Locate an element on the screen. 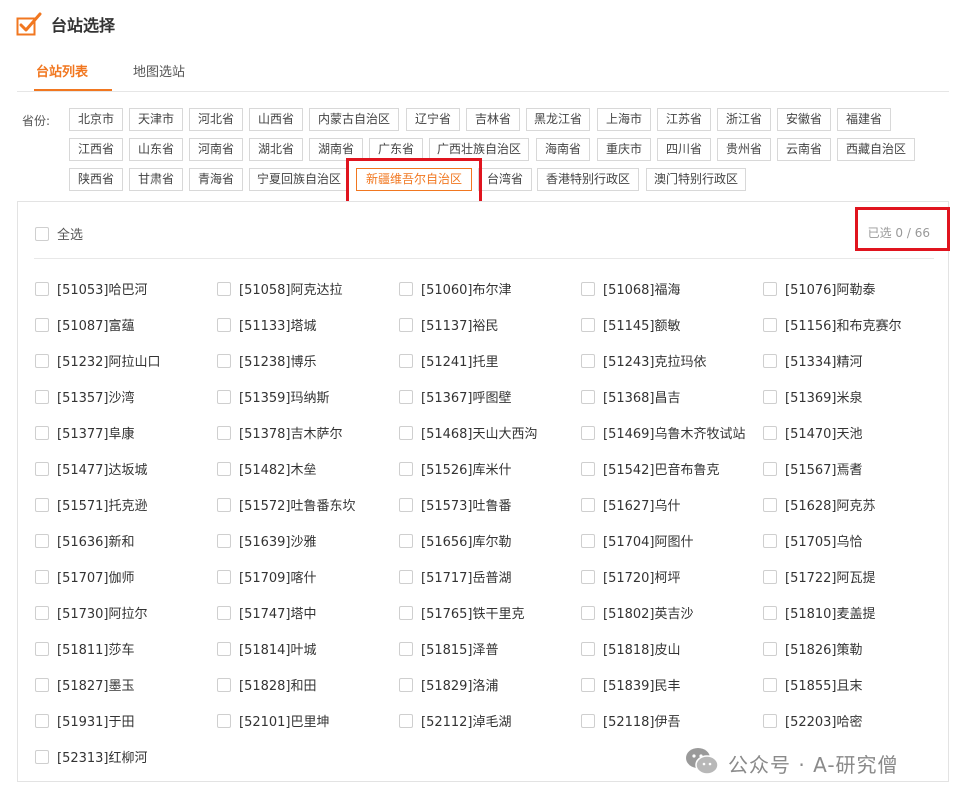 The image size is (969, 800). province-button: 香港特别行政区 is located at coordinates (588, 179).